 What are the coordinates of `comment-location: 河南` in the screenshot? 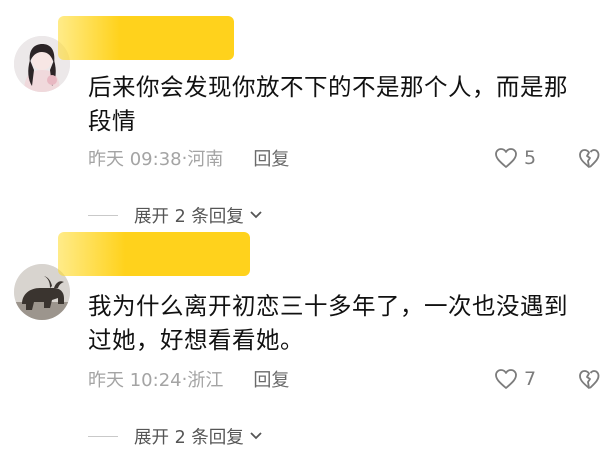 It's located at (205, 159).